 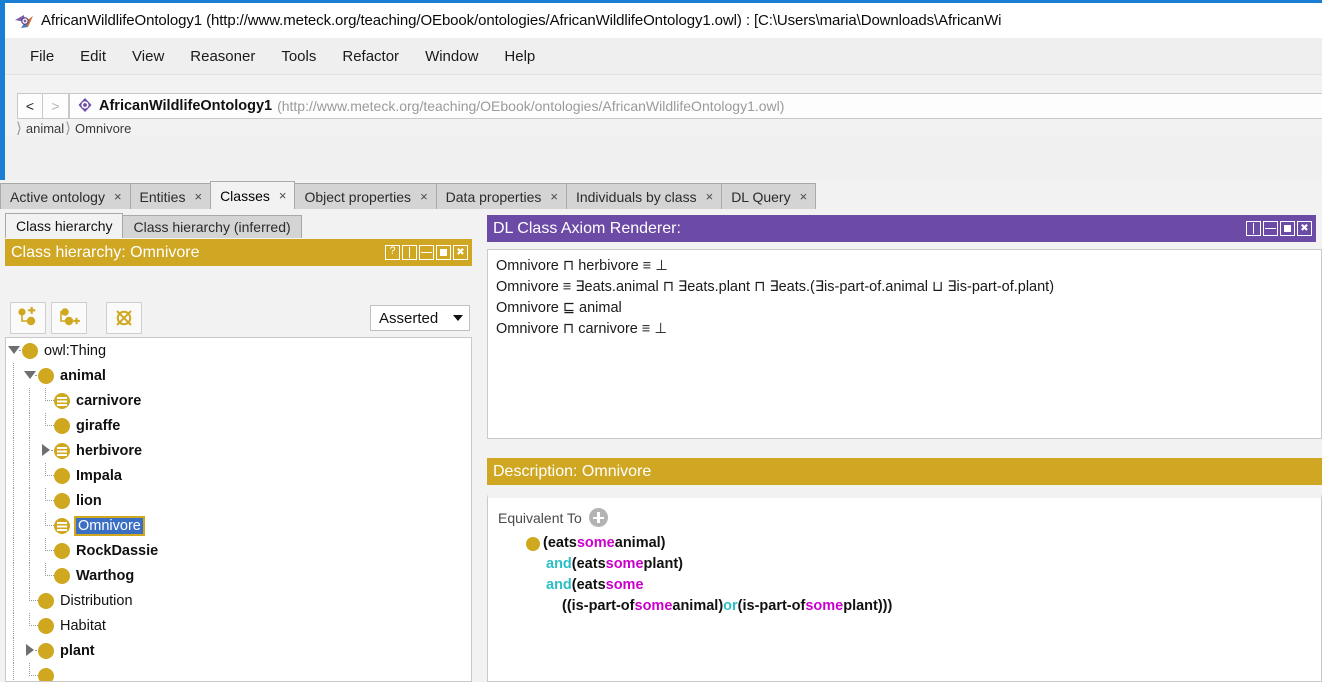 What do you see at coordinates (370, 56) in the screenshot?
I see `menu-refactor: Refactor` at bounding box center [370, 56].